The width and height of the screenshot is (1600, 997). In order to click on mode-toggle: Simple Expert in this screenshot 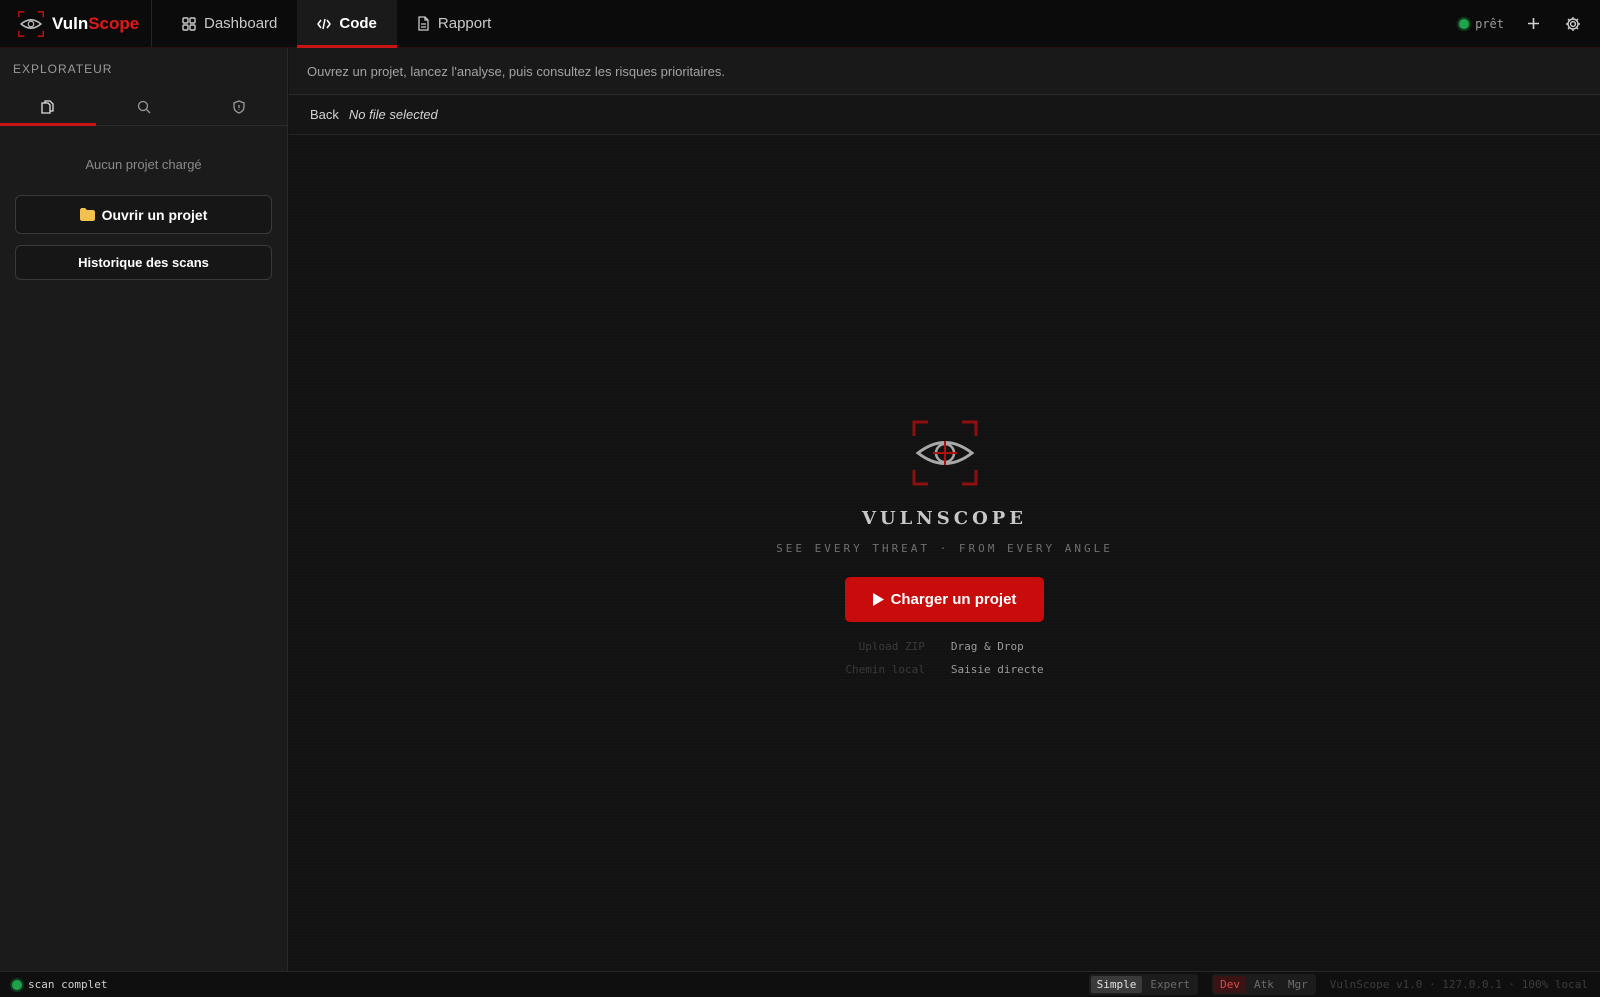, I will do `click(1143, 984)`.